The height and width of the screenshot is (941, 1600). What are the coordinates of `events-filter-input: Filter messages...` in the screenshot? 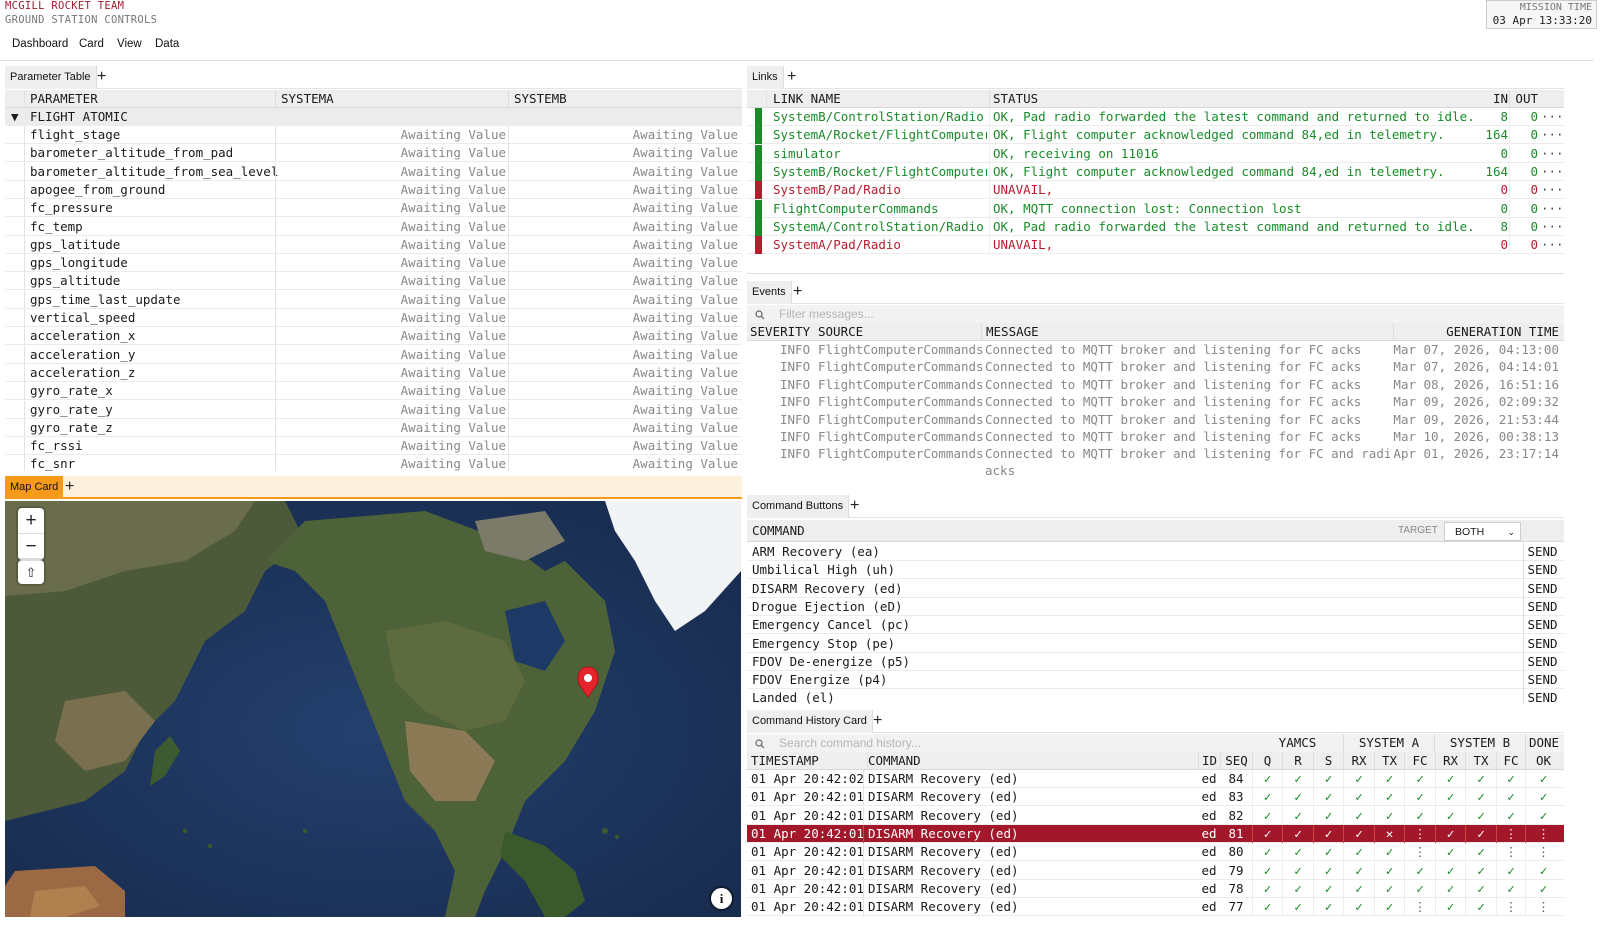 It's located at (826, 314).